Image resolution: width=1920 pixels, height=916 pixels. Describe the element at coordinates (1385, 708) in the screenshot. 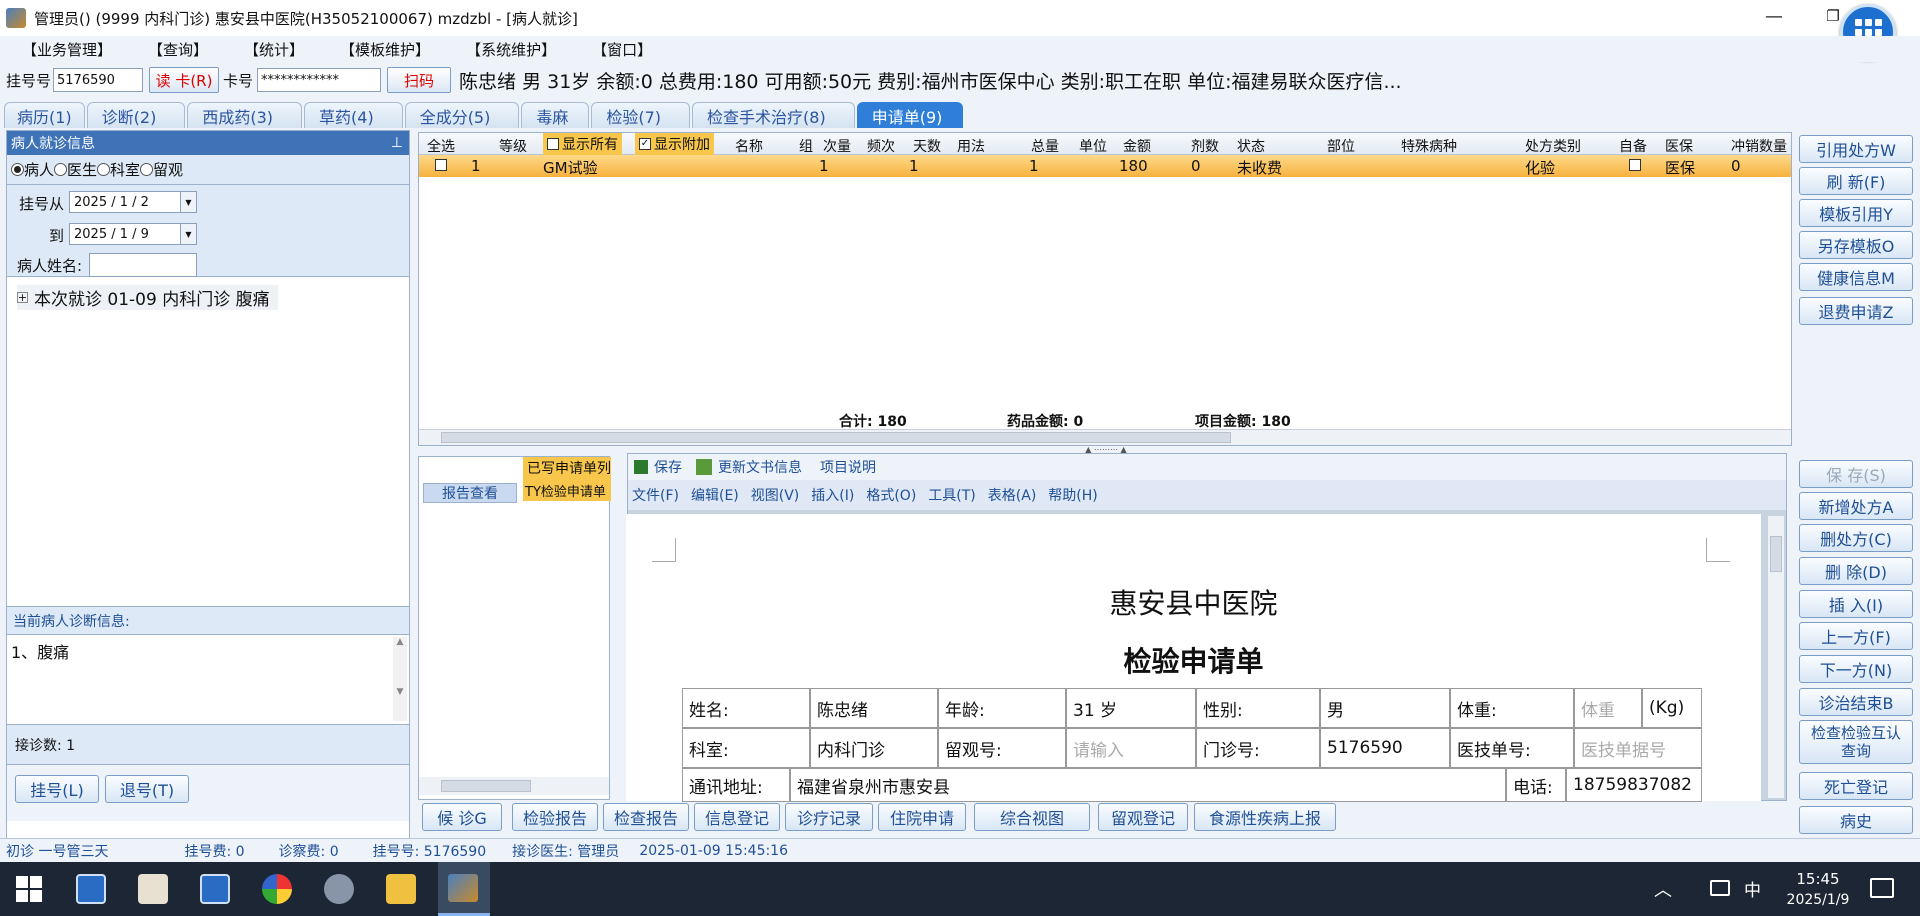

I see `cell-sex-value: 男` at that location.